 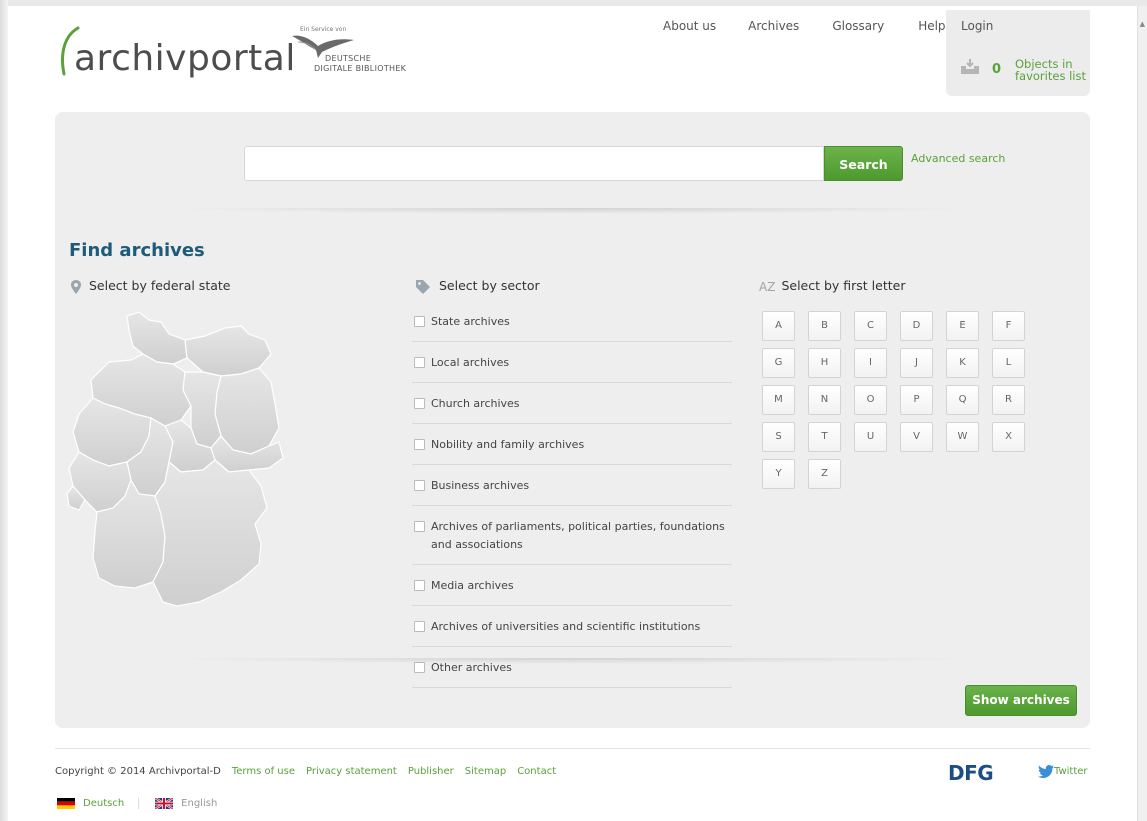 What do you see at coordinates (863, 163) in the screenshot?
I see `search-button: Search` at bounding box center [863, 163].